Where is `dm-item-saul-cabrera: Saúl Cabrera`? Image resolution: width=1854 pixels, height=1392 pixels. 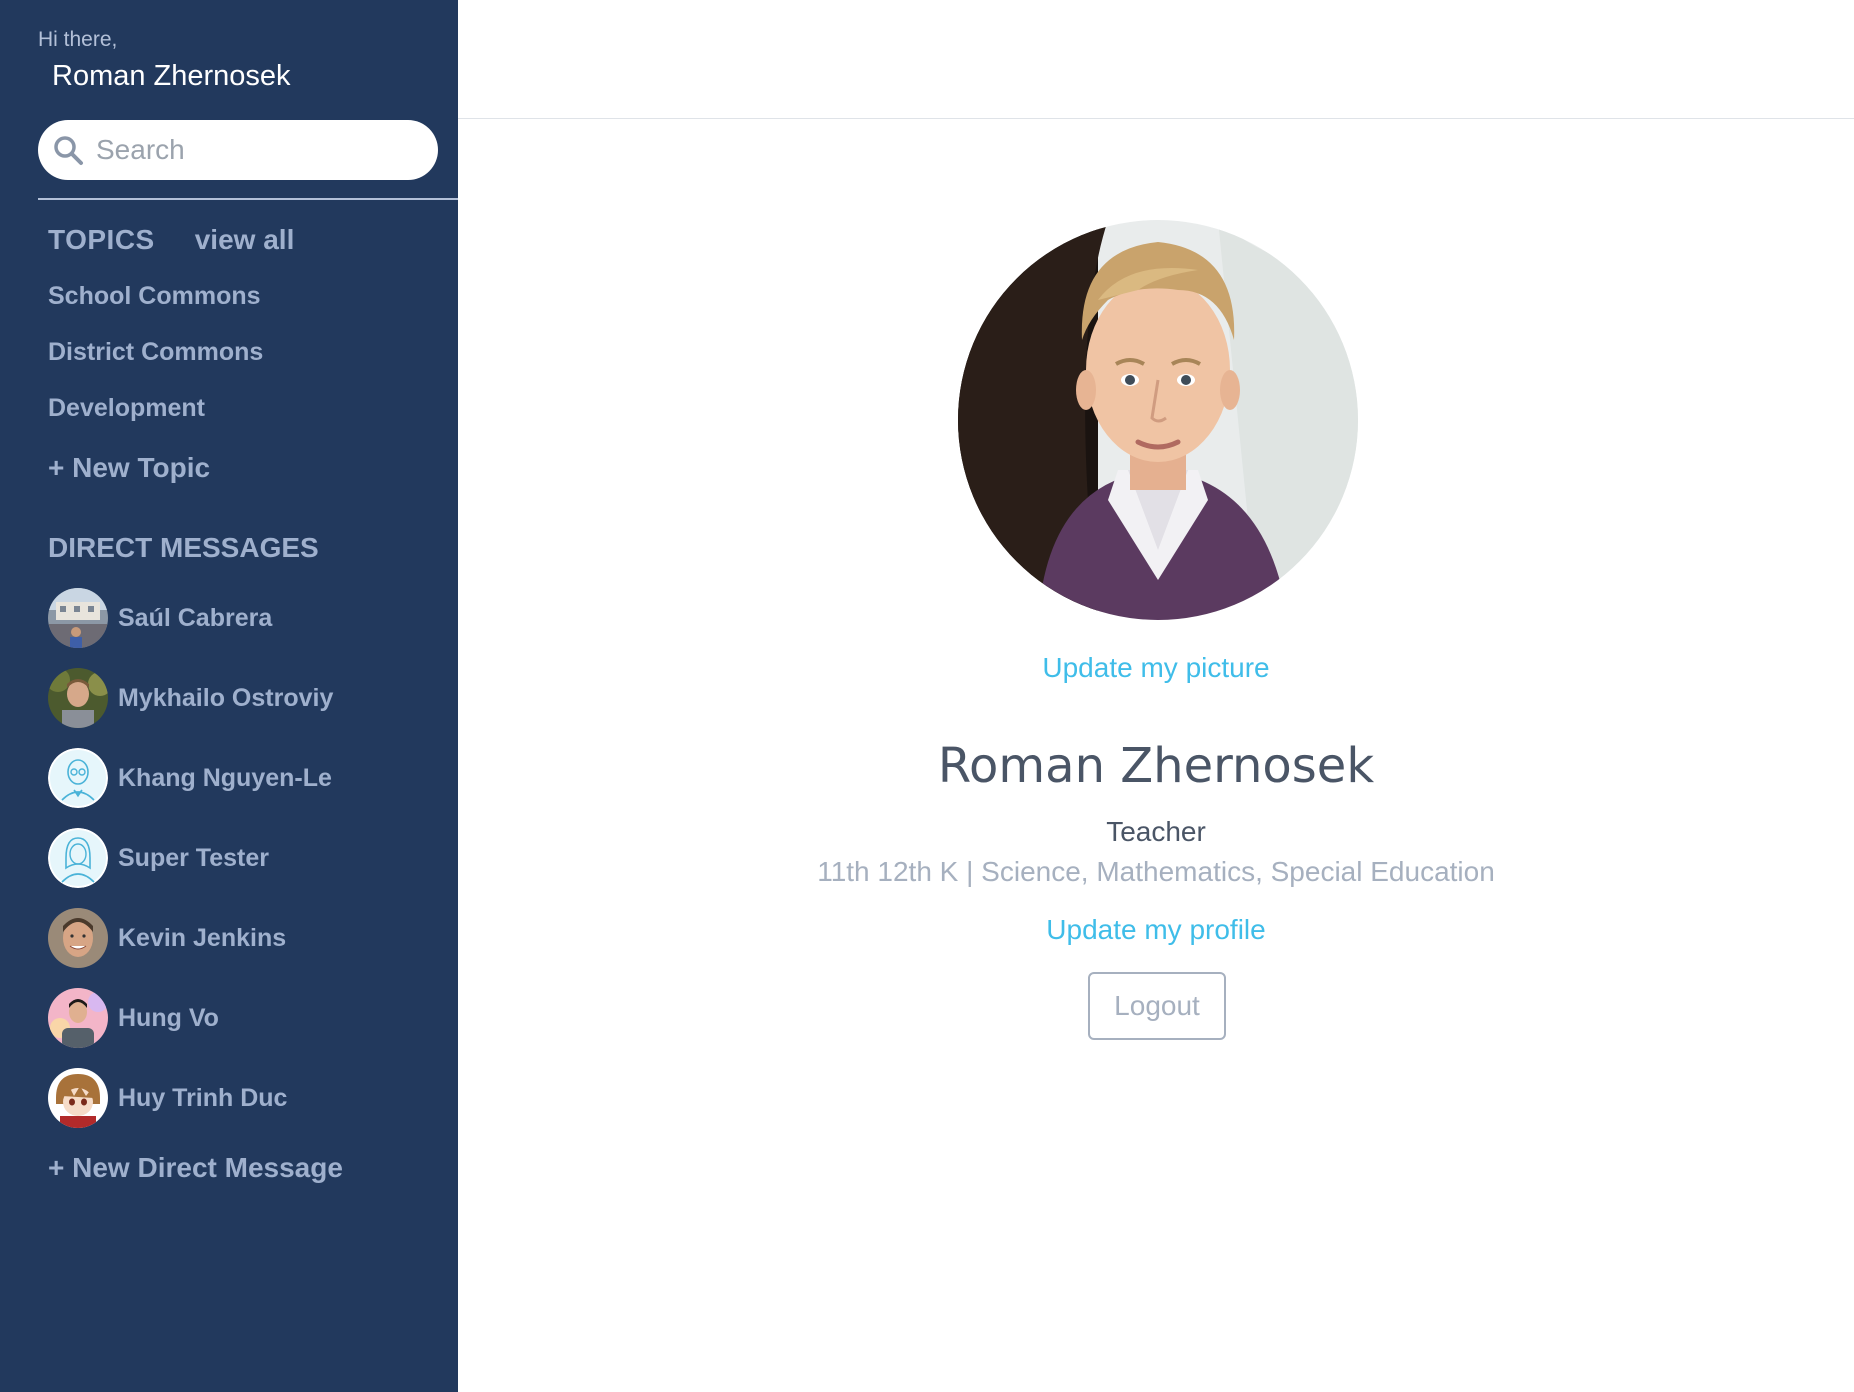 dm-item-saul-cabrera: Saúl Cabrera is located at coordinates (160, 618).